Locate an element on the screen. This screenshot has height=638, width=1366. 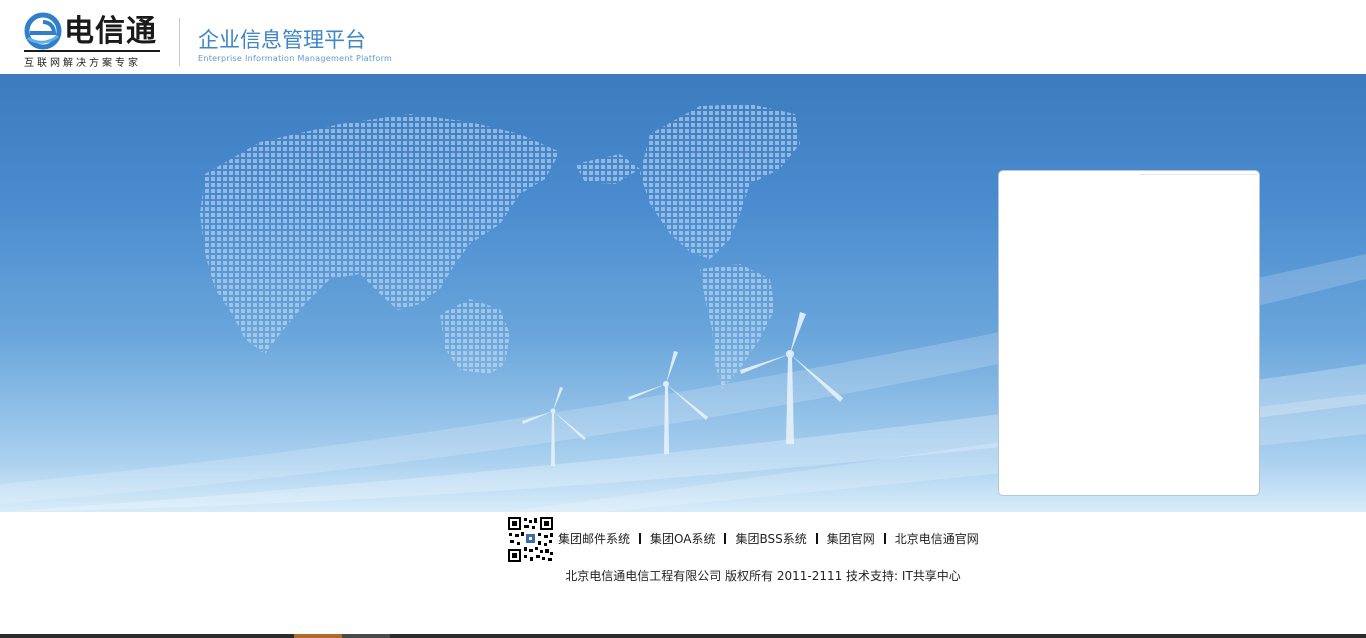
link-group-website: 集团官网 is located at coordinates (851, 539).